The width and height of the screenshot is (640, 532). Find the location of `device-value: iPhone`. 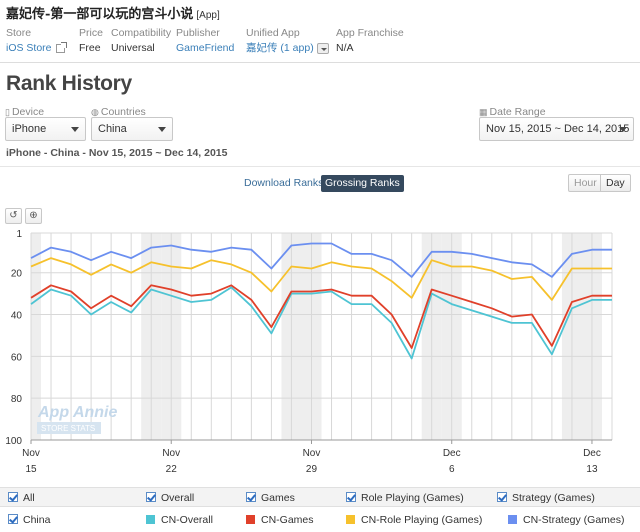

device-value: iPhone is located at coordinates (29, 129).